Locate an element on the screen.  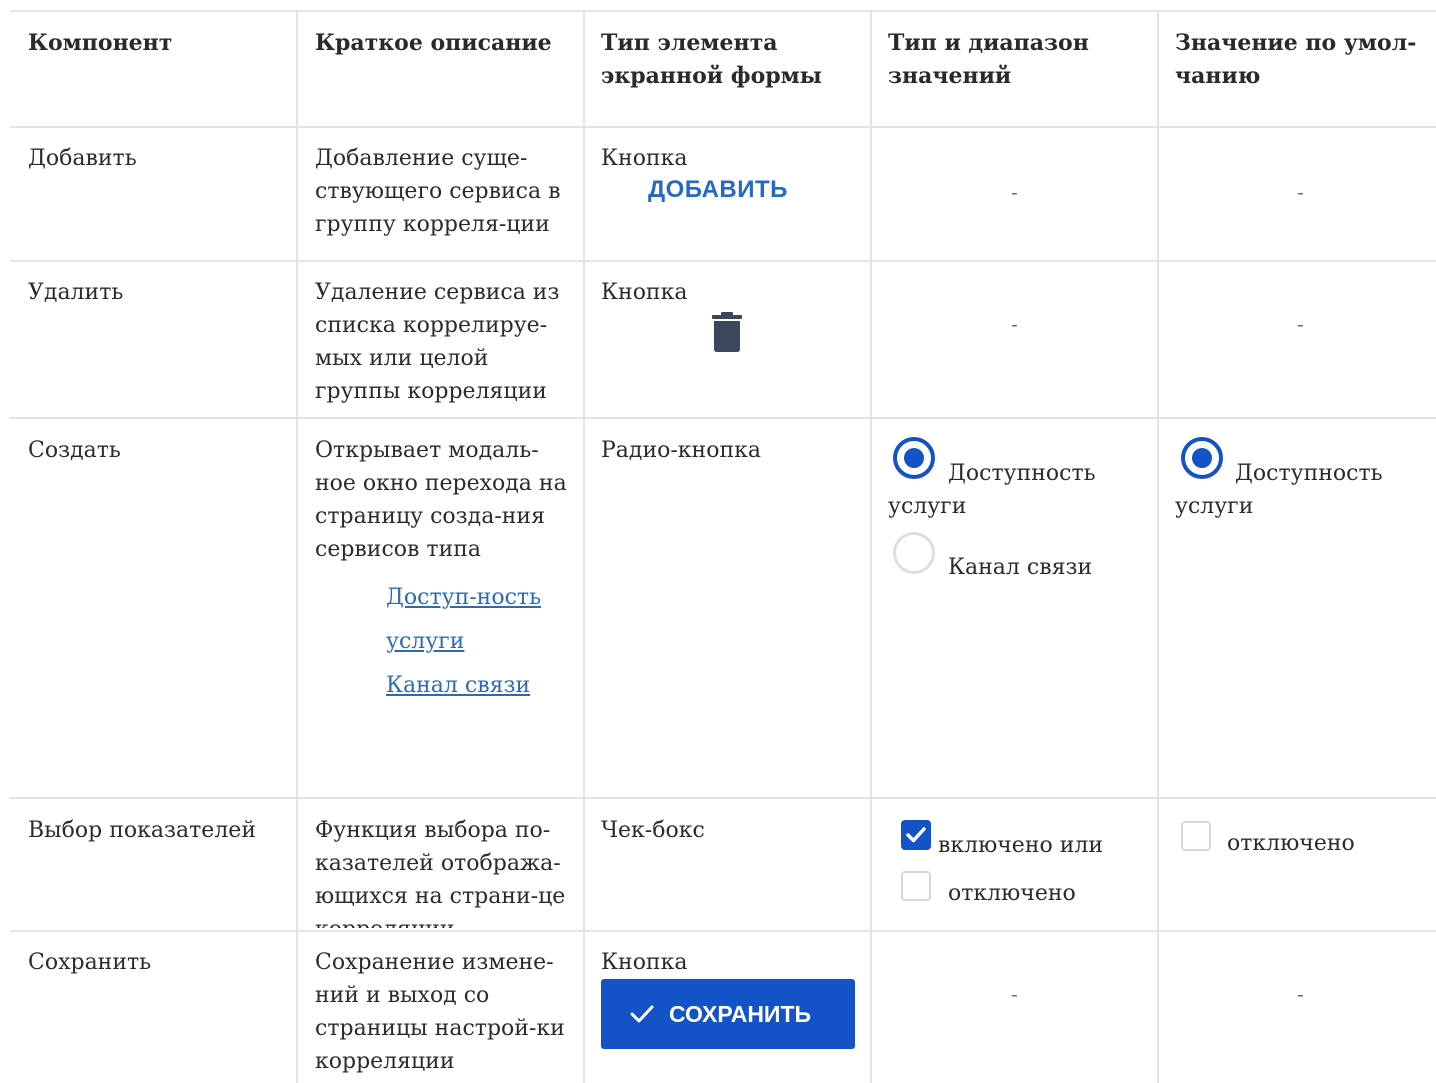
header-component: Компонент is located at coordinates (100, 43).